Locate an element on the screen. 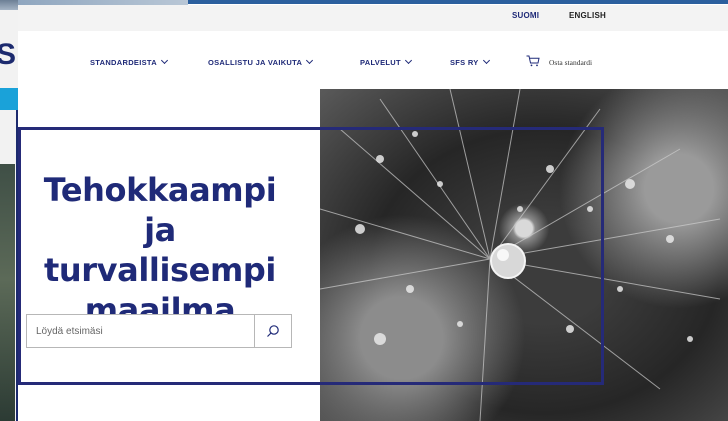  background-window-photo is located at coordinates (9, 5).